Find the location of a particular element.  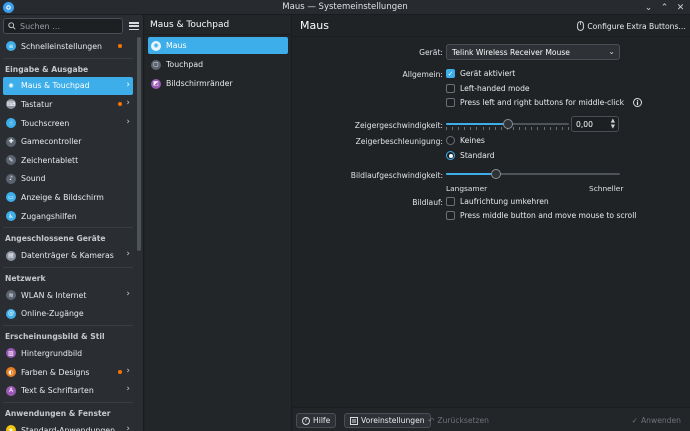

acceleration-none-label: Keines is located at coordinates (472, 140).